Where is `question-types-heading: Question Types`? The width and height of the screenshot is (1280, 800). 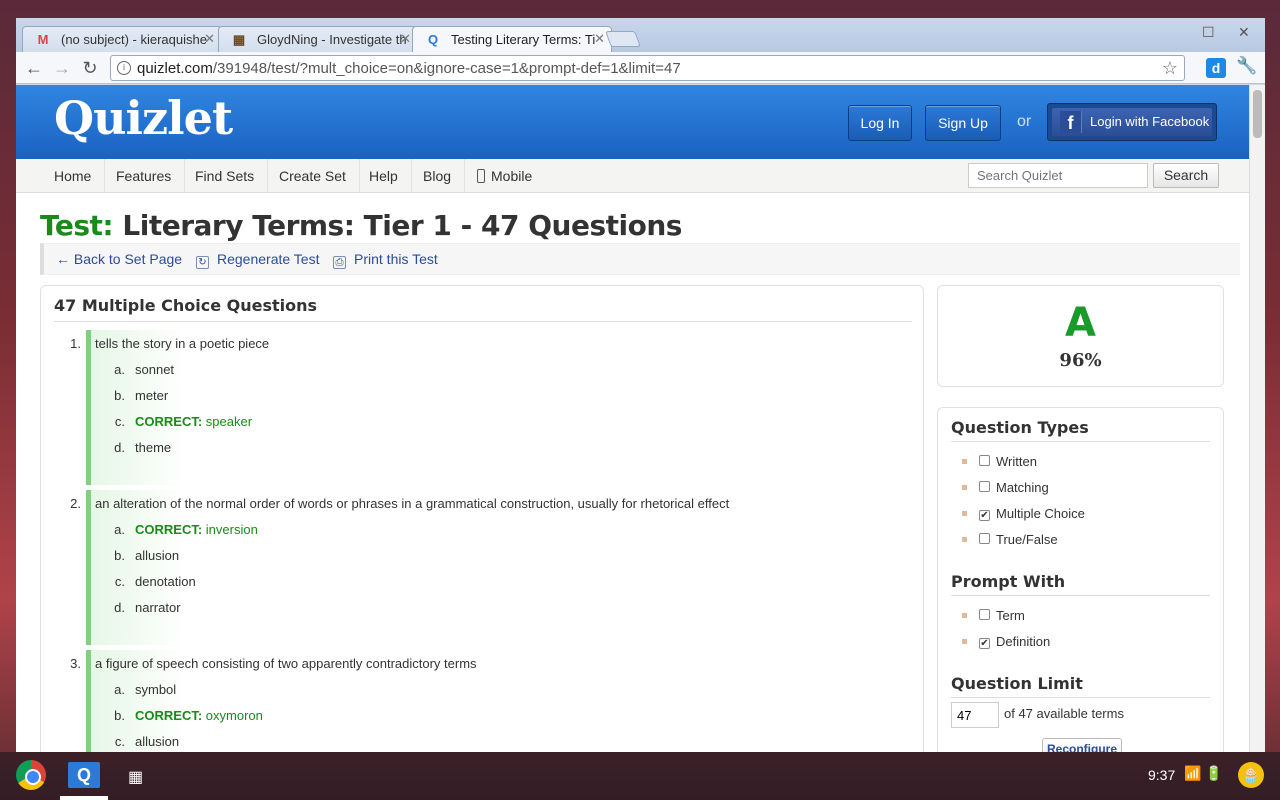
question-types-heading: Question Types is located at coordinates (1080, 430).